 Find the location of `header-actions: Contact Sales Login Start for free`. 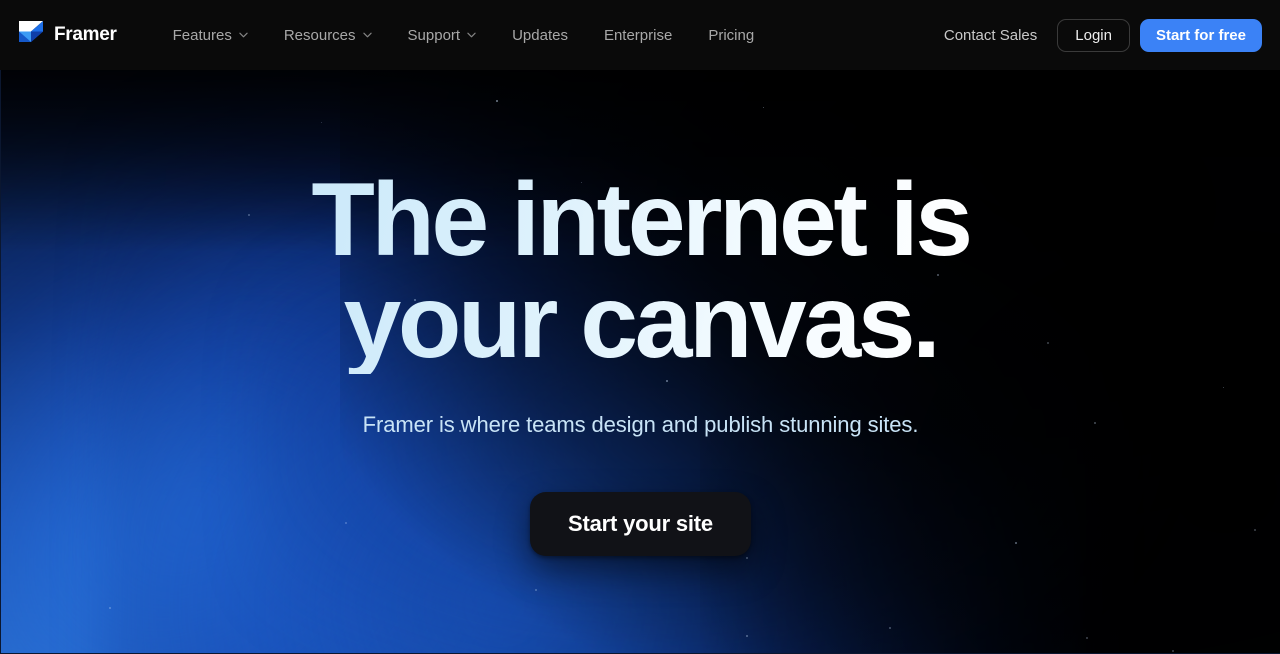

header-actions: Contact Sales Login Start for free is located at coordinates (1098, 35).